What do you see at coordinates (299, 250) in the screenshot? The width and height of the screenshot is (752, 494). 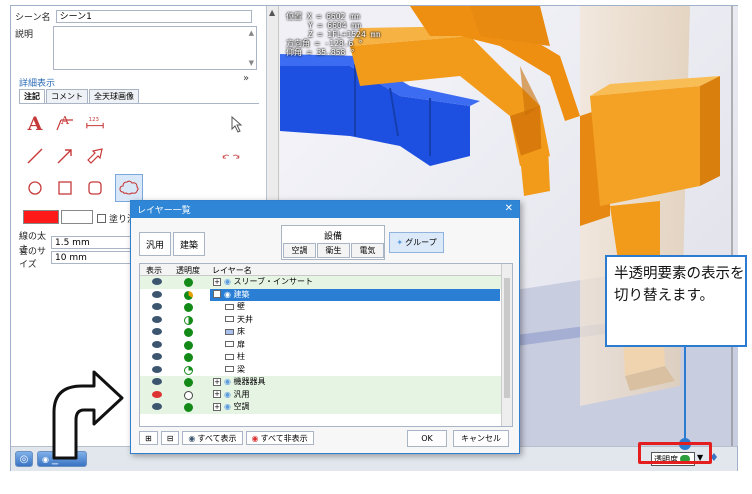 I see `category-hvac-button: 空調` at bounding box center [299, 250].